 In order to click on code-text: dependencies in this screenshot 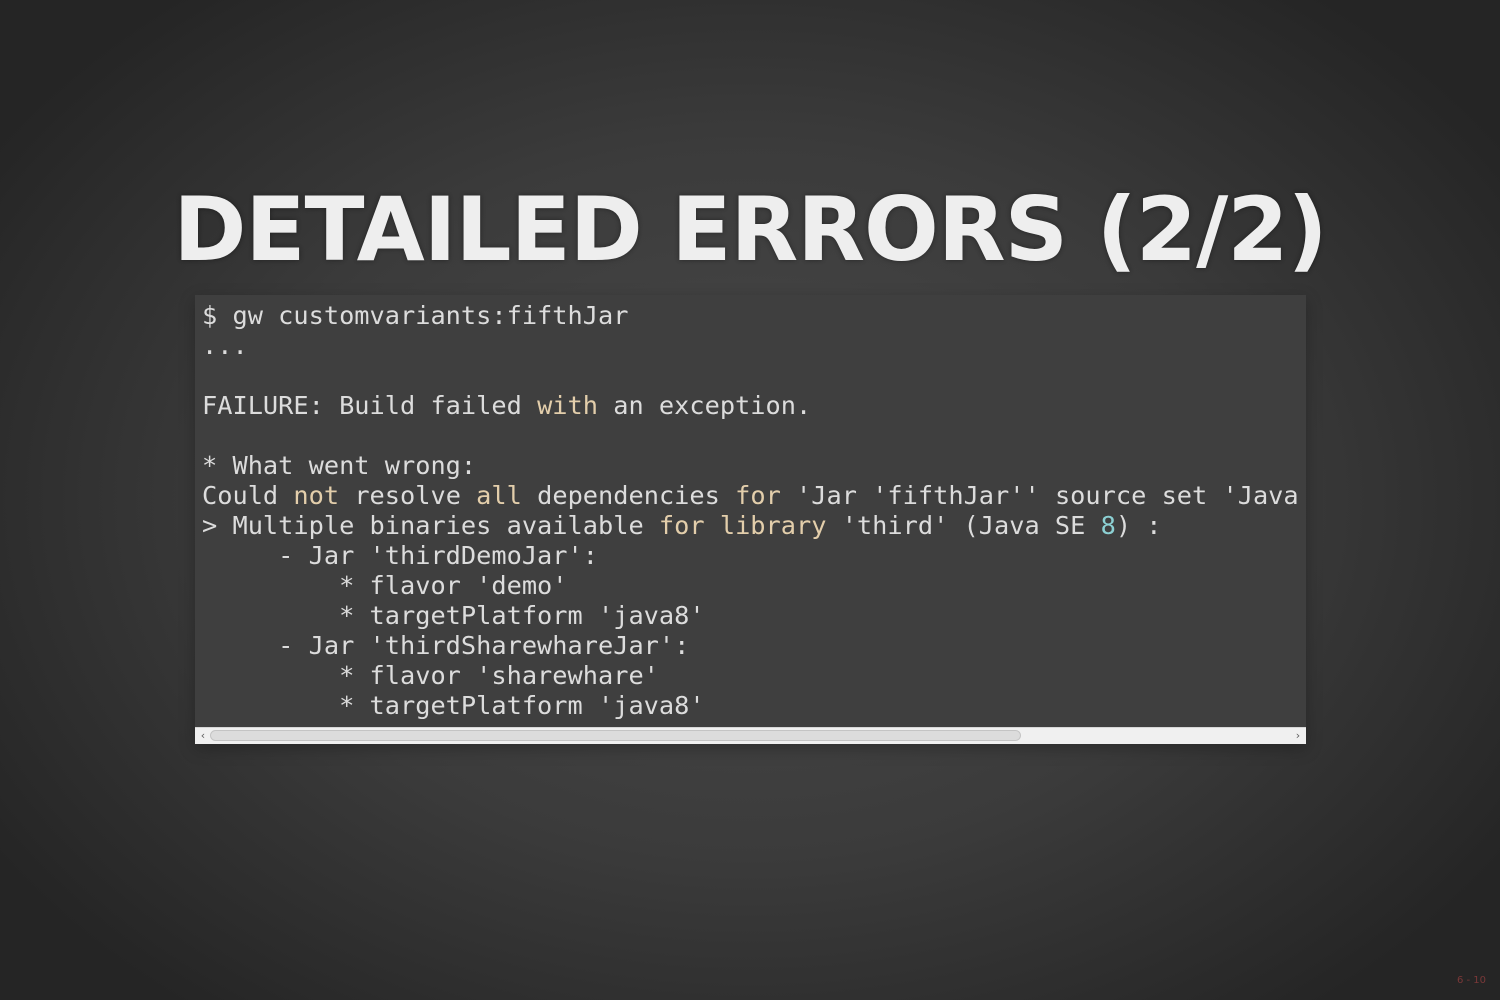, I will do `click(628, 495)`.